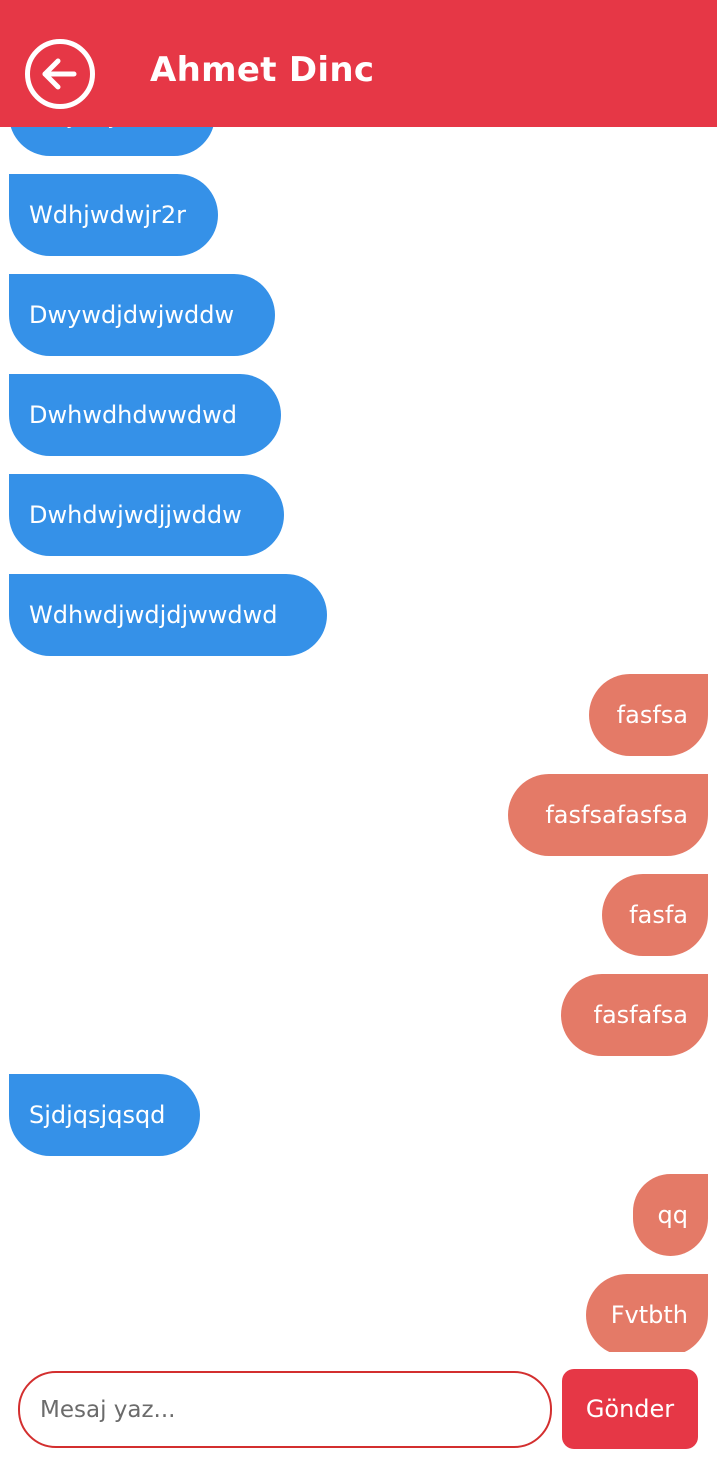  I want to click on message-bubble-incoming: Dwhdwjwdjjwddw, so click(146, 515).